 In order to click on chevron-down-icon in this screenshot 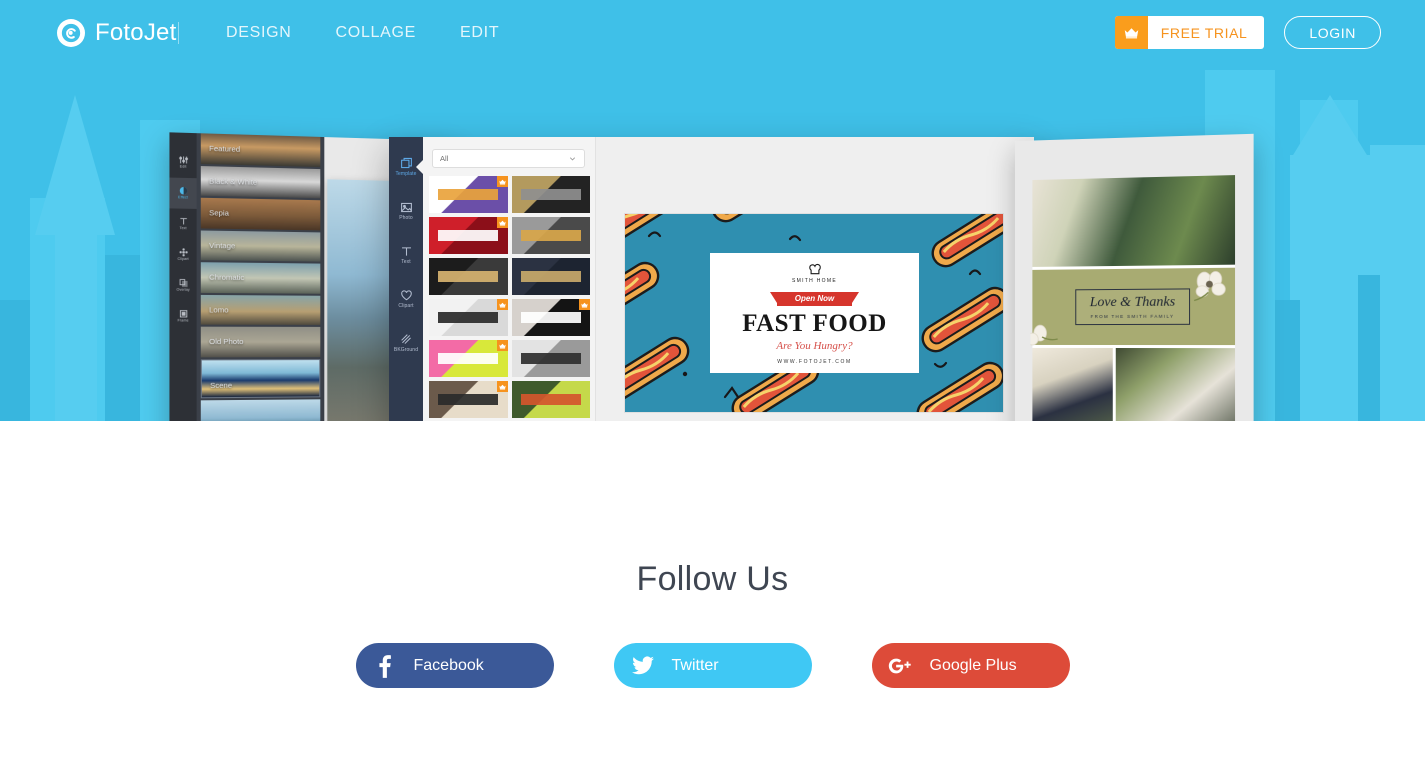, I will do `click(572, 159)`.